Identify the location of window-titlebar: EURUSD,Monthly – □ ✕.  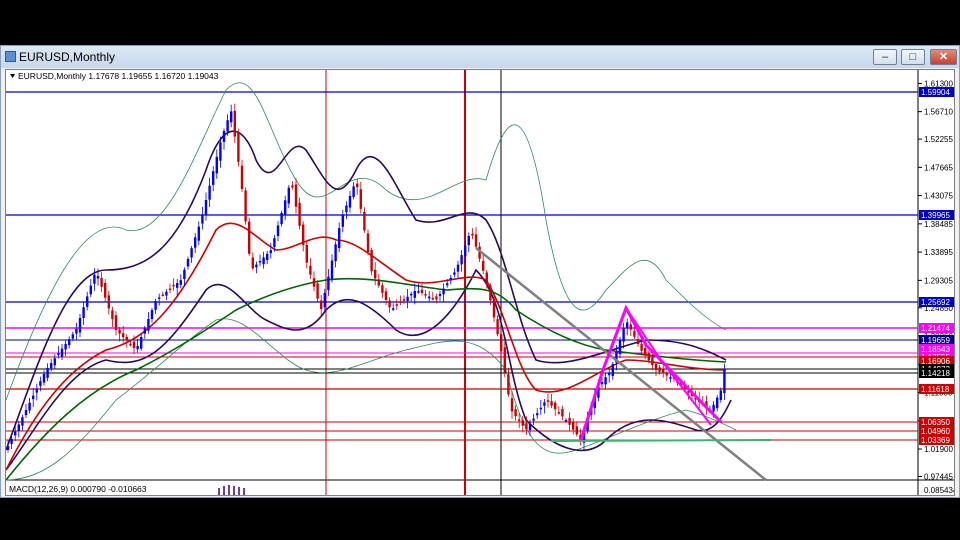
(480, 57).